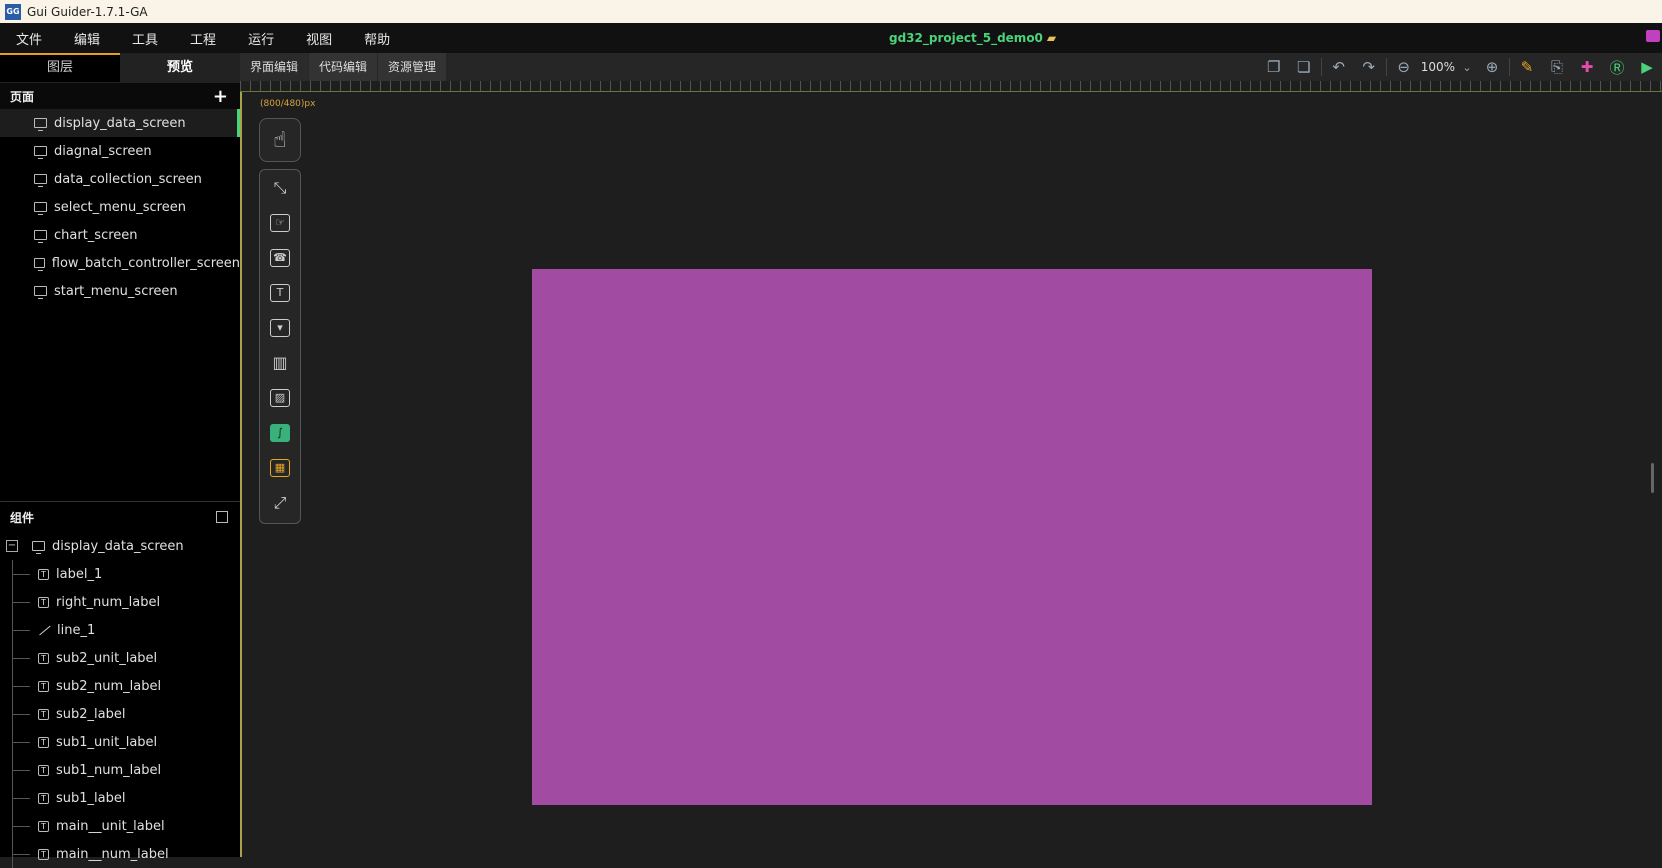 This screenshot has height=868, width=1662. I want to click on image-button-widget-icon: ☎, so click(280, 257).